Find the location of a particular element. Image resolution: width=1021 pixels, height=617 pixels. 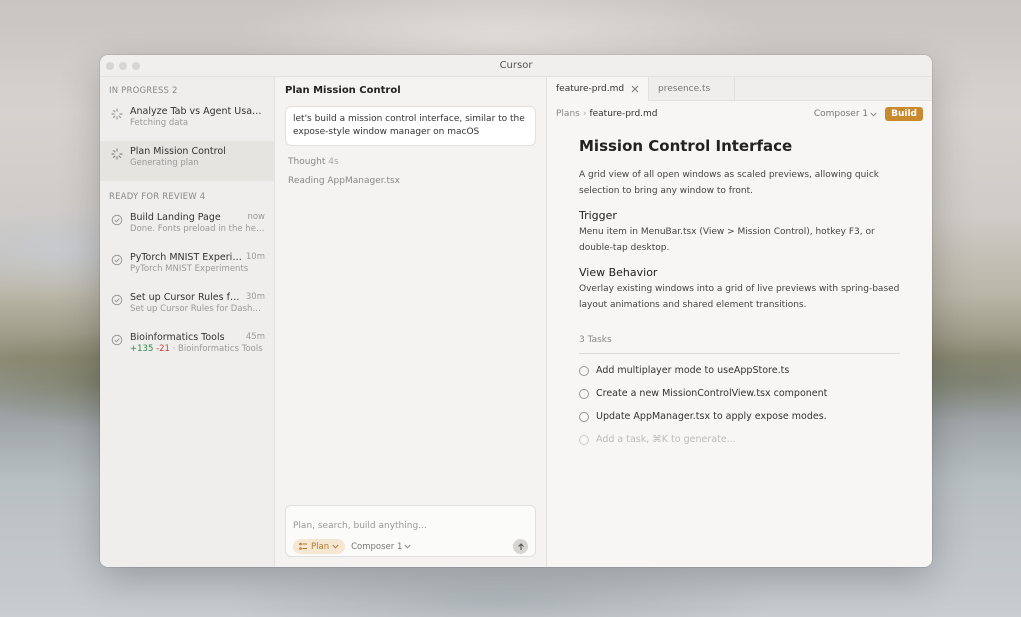

lines-added: +135 is located at coordinates (142, 349).